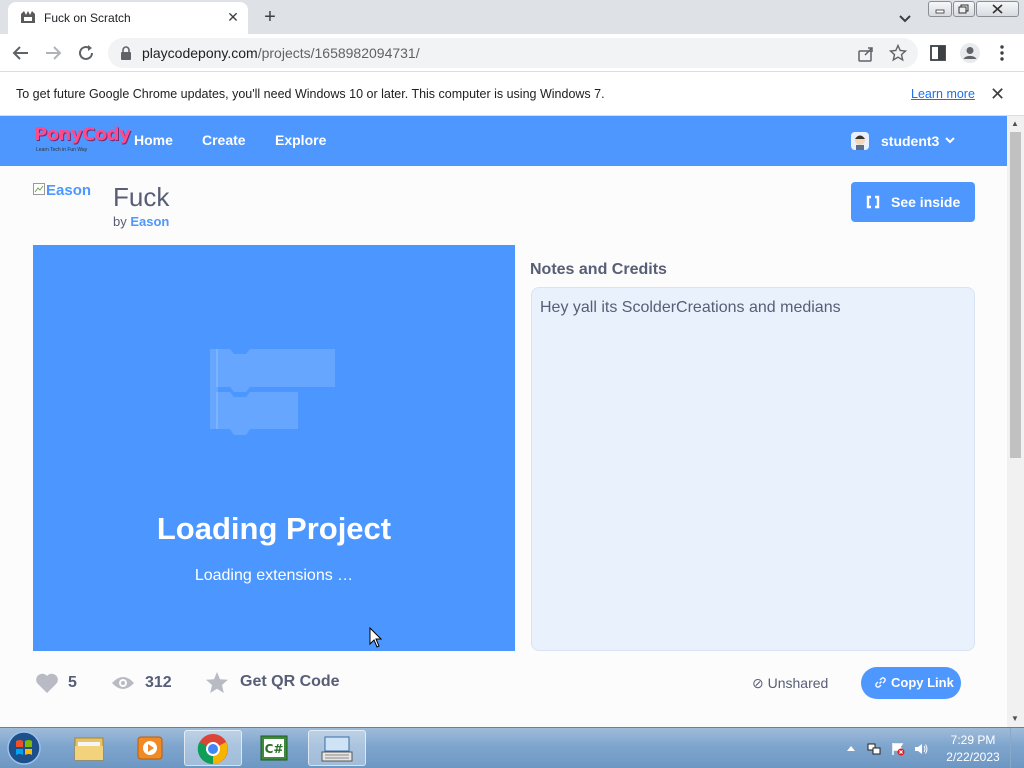 This screenshot has height=768, width=1024. Describe the element at coordinates (512, 17) in the screenshot. I see `browser-tabstrip: Fuck on Scratch ✕ +` at that location.